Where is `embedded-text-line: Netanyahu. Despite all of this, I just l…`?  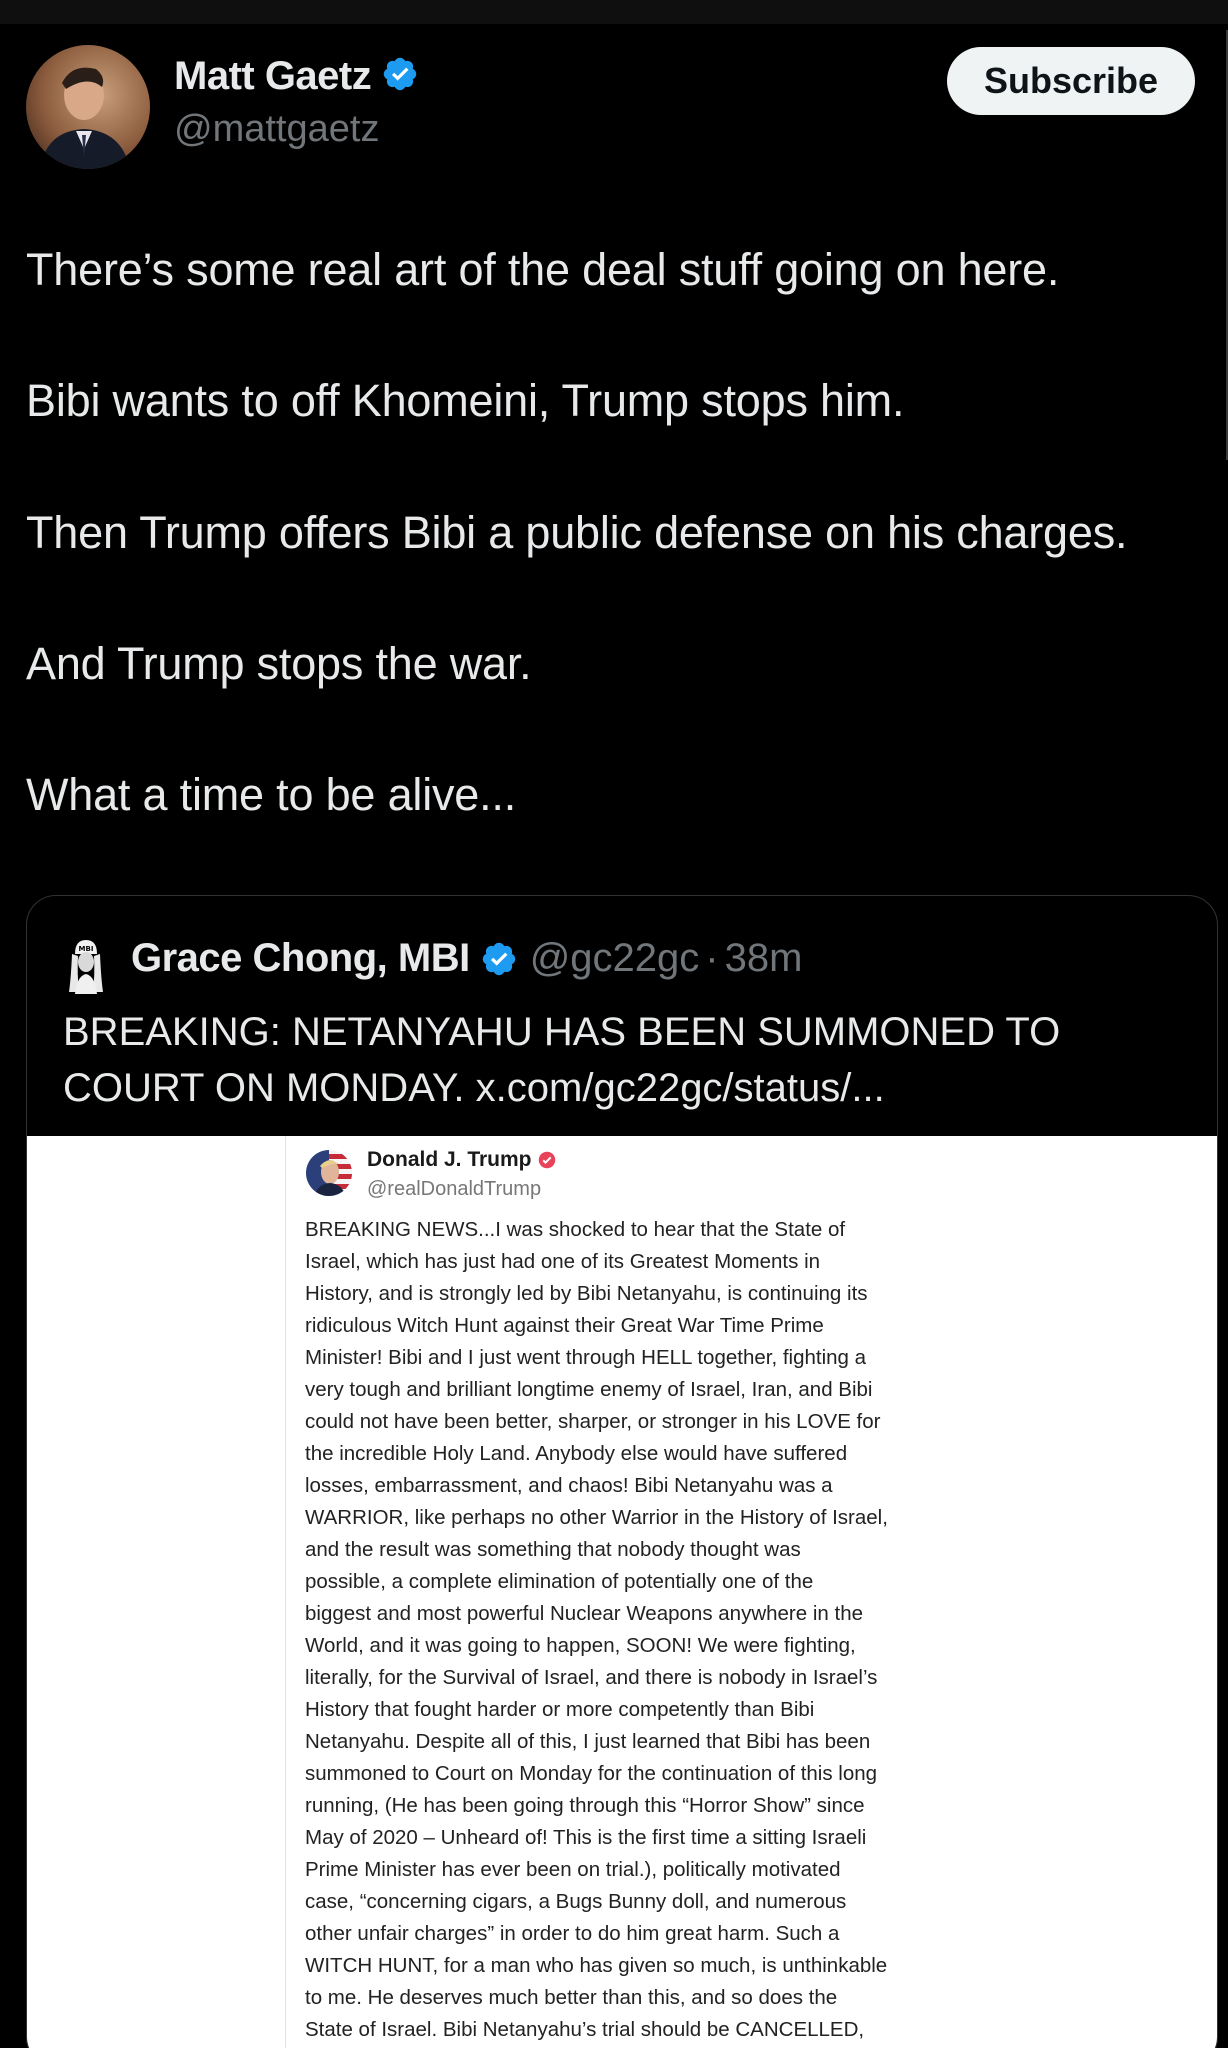
embedded-text-line: Netanyahu. Despite all of this, I just l… is located at coordinates (588, 1741).